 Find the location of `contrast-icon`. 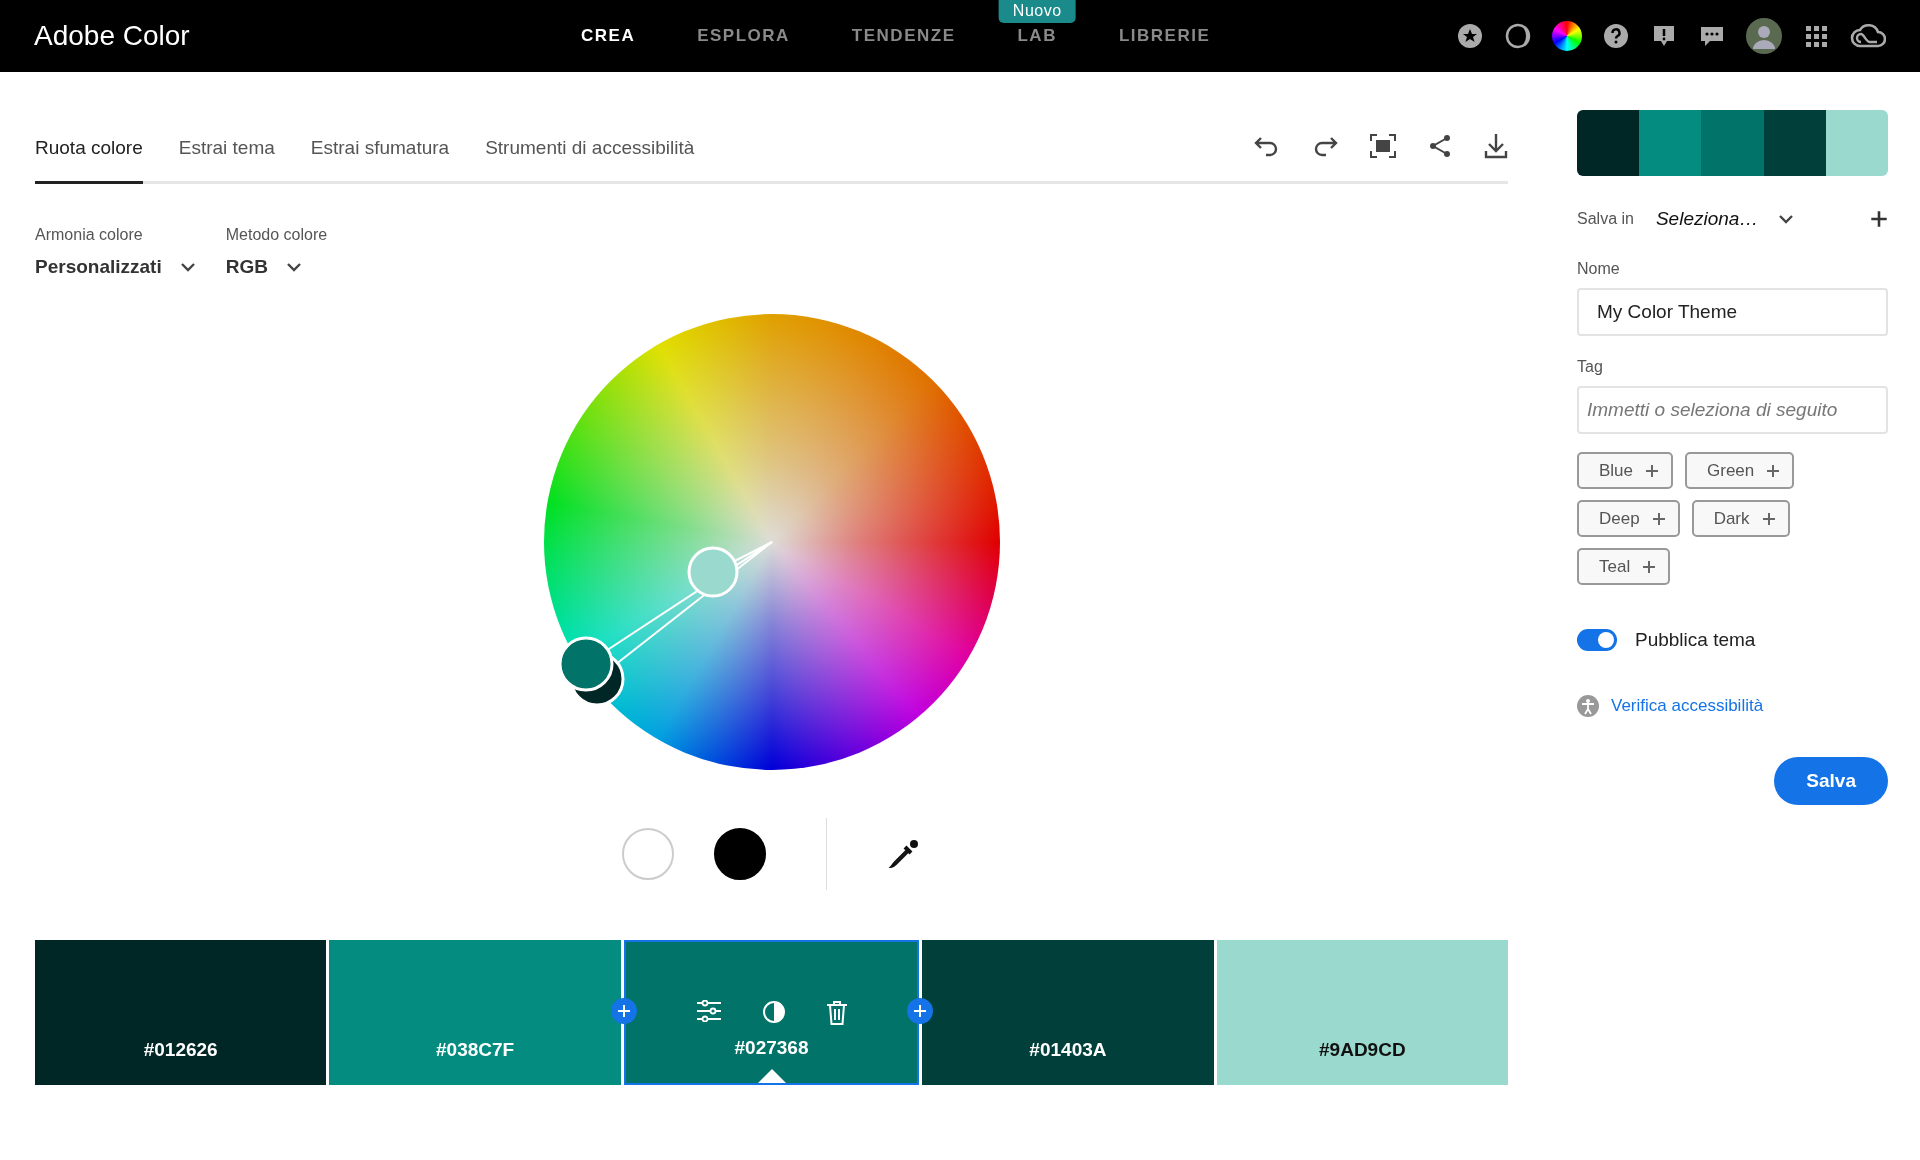

contrast-icon is located at coordinates (773, 1013).